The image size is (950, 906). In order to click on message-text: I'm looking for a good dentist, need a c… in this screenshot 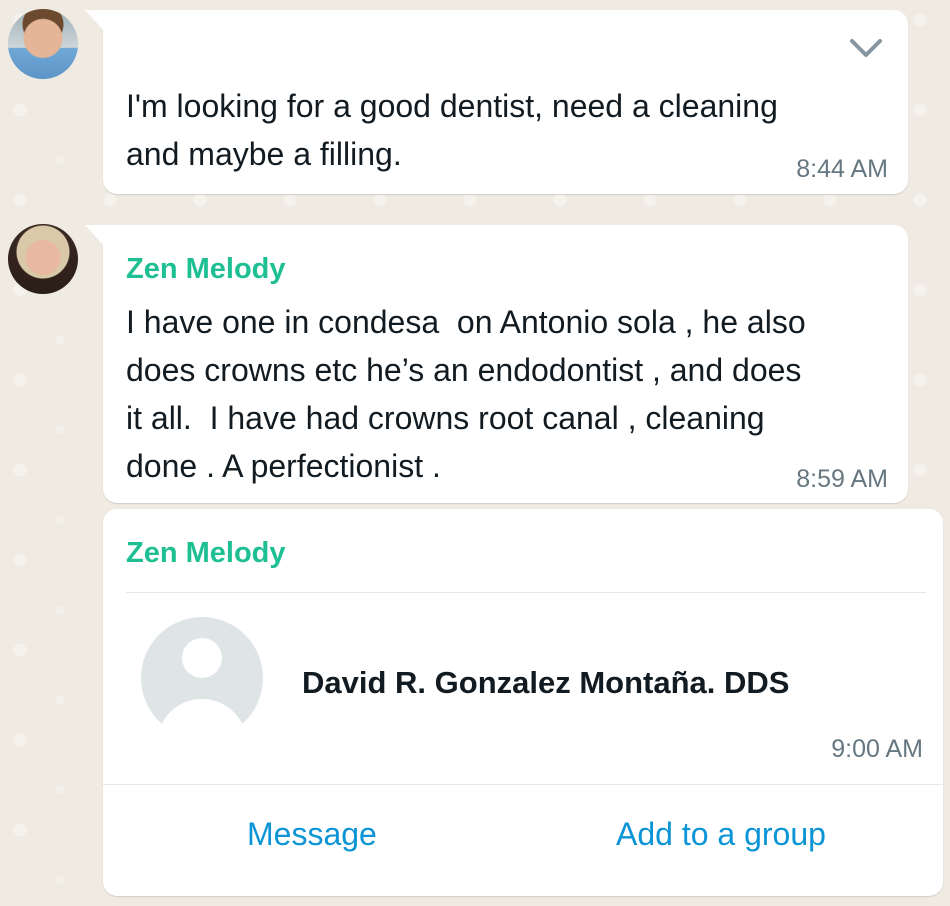, I will do `click(452, 130)`.